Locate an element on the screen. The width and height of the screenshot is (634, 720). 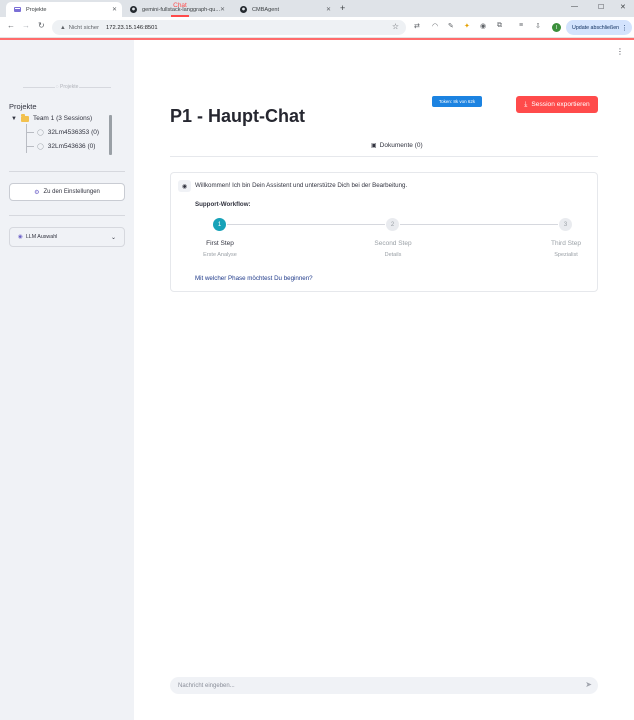
update-label: Update abschließen is located at coordinates (596, 27).